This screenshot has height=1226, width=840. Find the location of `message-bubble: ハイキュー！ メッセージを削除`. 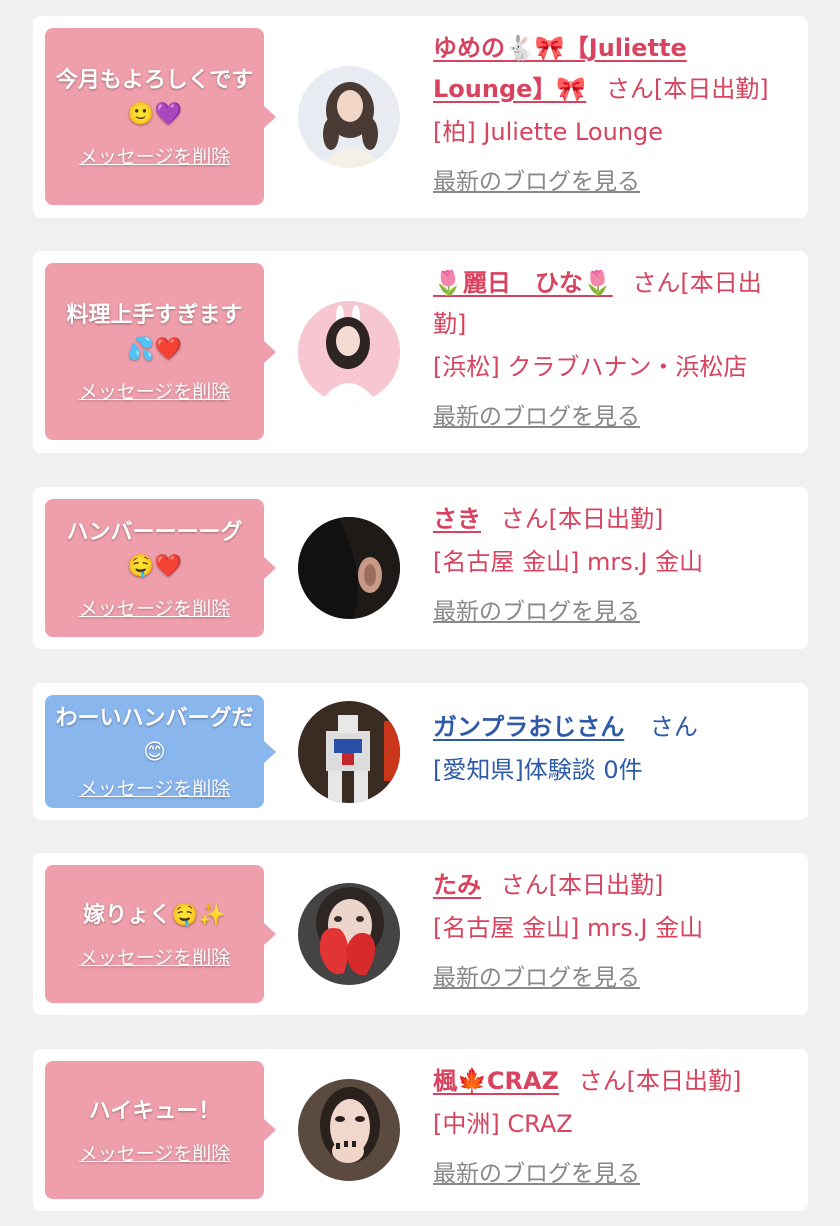

message-bubble: ハイキュー！ メッセージを削除 is located at coordinates (160, 1130).